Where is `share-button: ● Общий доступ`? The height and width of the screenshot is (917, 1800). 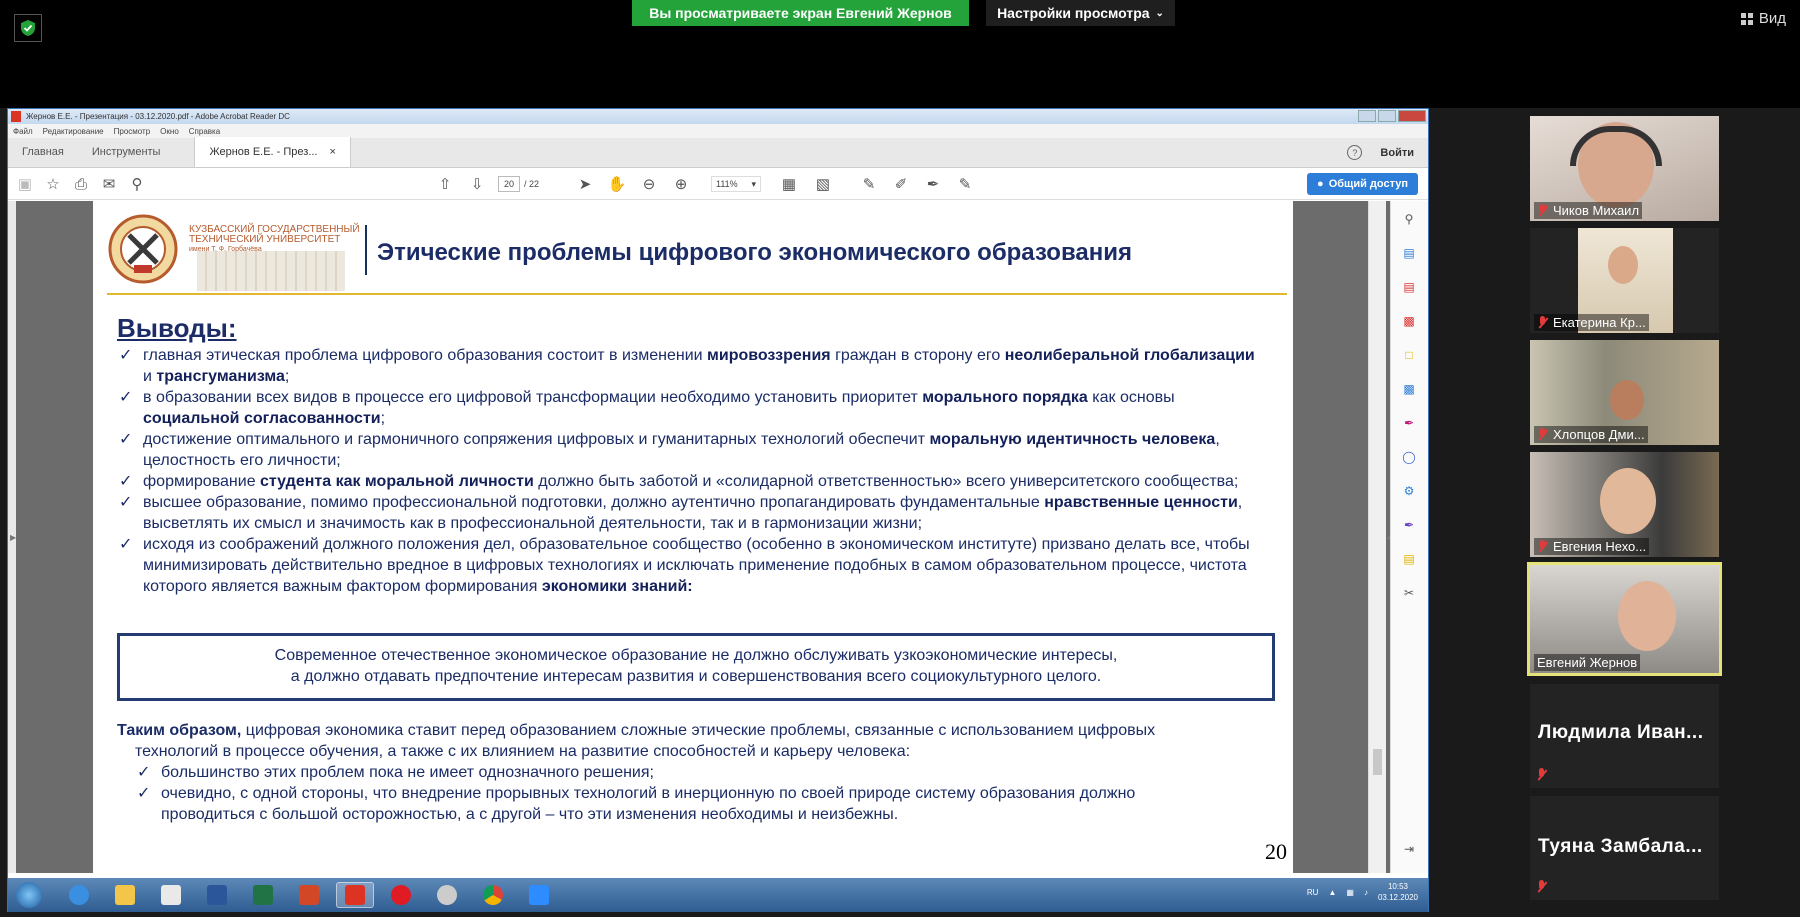
share-button: ● Общий доступ is located at coordinates (1362, 184).